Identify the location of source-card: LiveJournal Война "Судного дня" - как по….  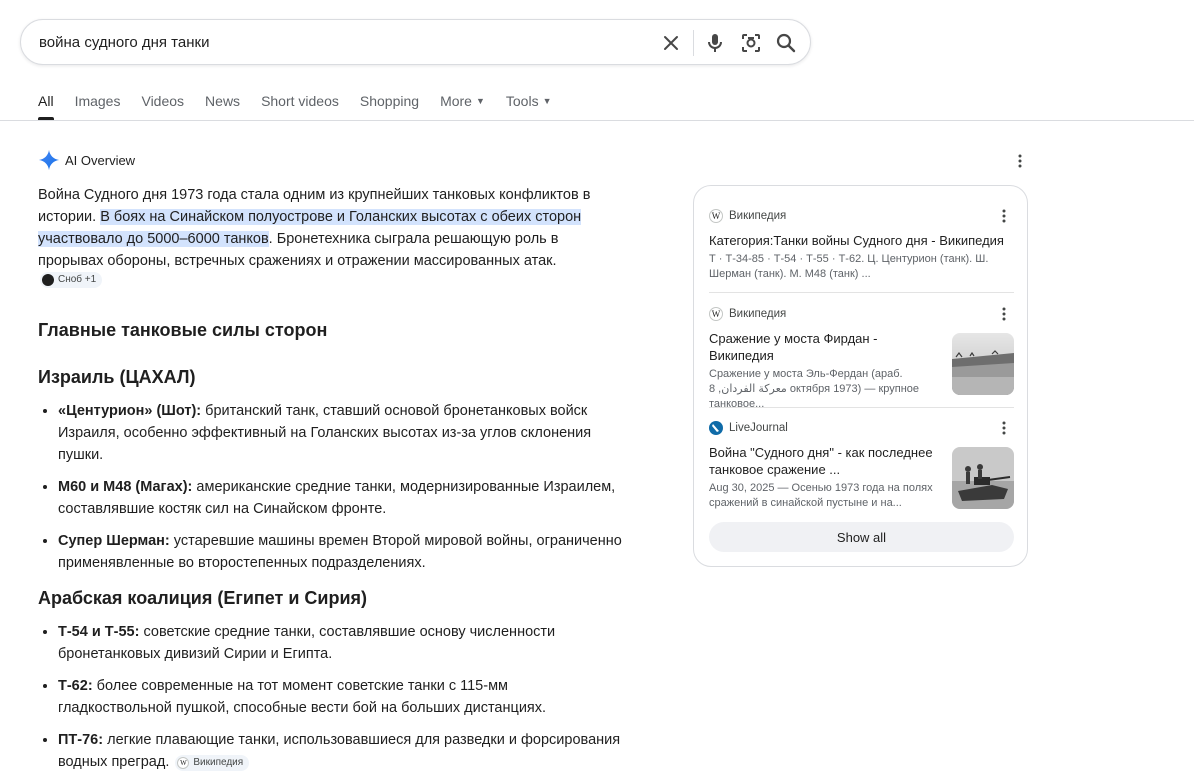
(861, 465).